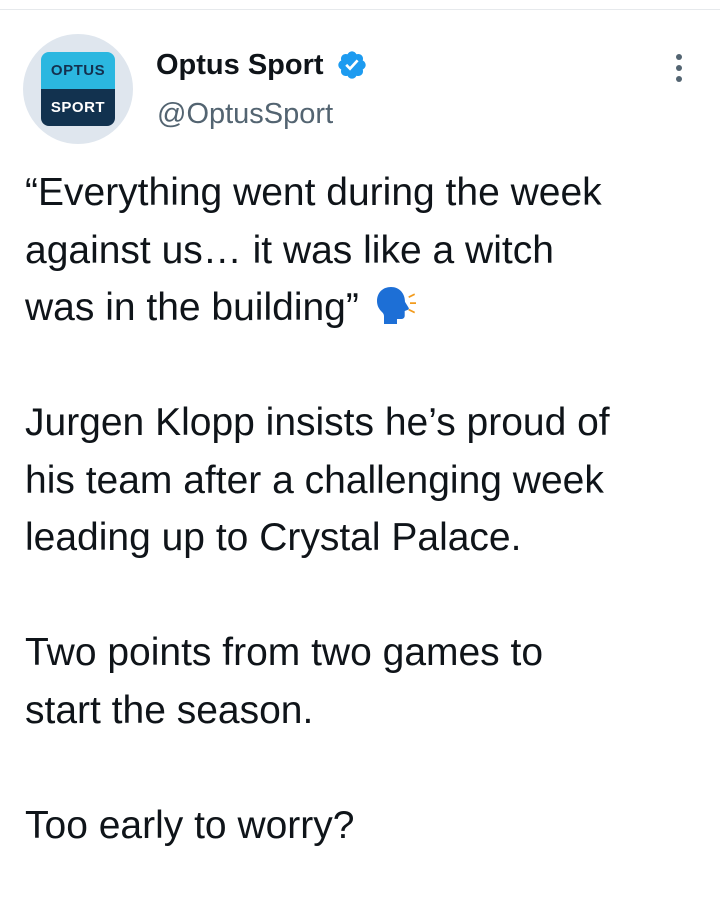  What do you see at coordinates (169, 710) in the screenshot?
I see `tweet-line: start the season.` at bounding box center [169, 710].